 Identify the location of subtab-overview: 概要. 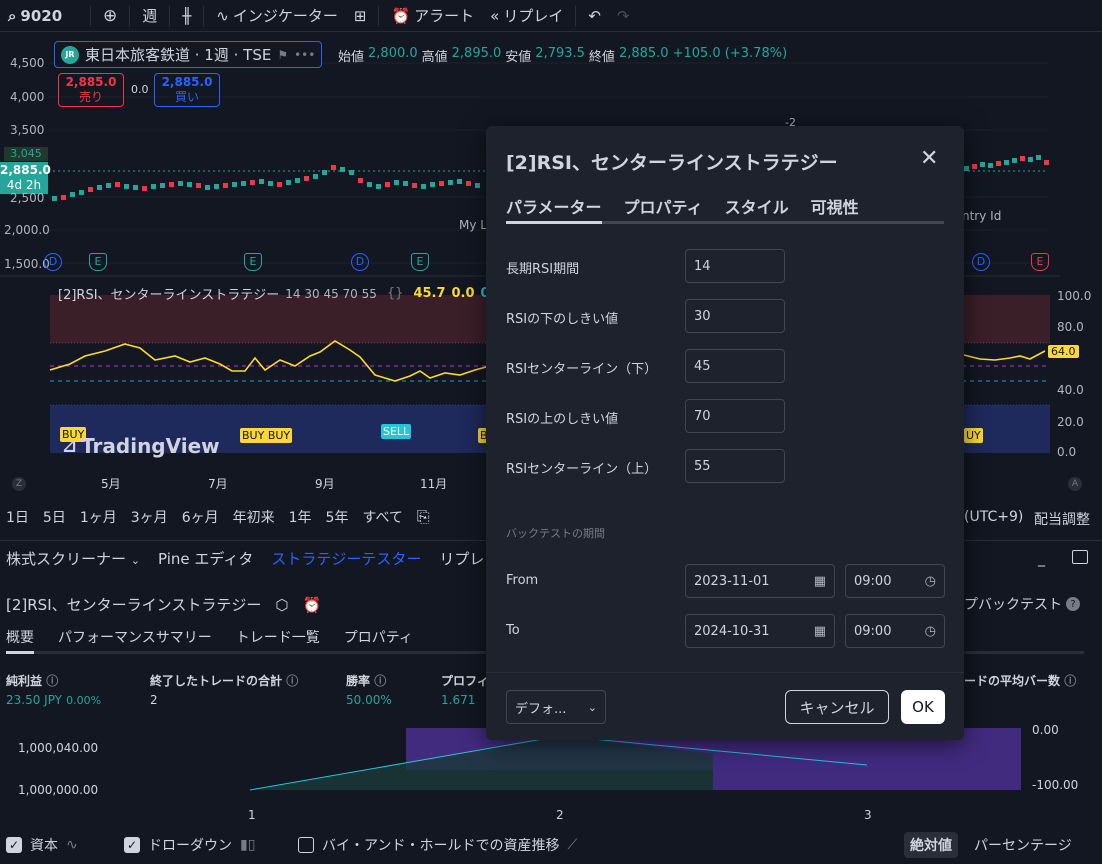
(20, 637).